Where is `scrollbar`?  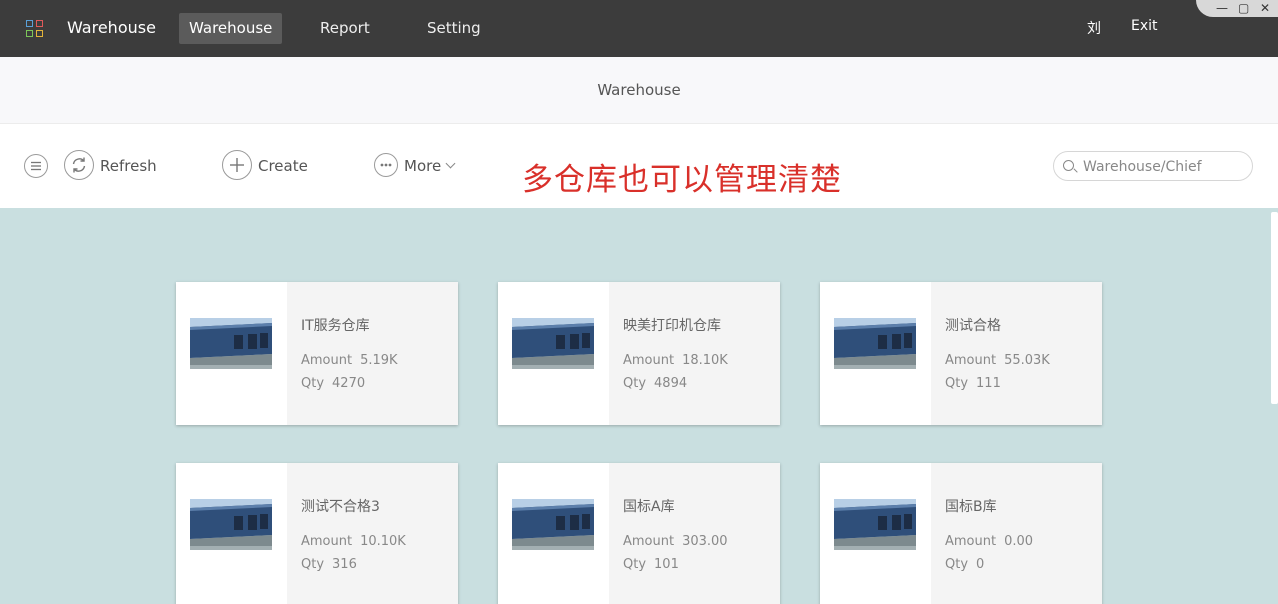 scrollbar is located at coordinates (1274, 308).